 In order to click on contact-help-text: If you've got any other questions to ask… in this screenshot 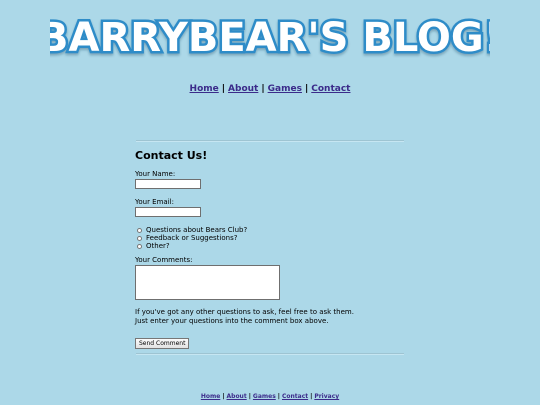, I will do `click(275, 317)`.